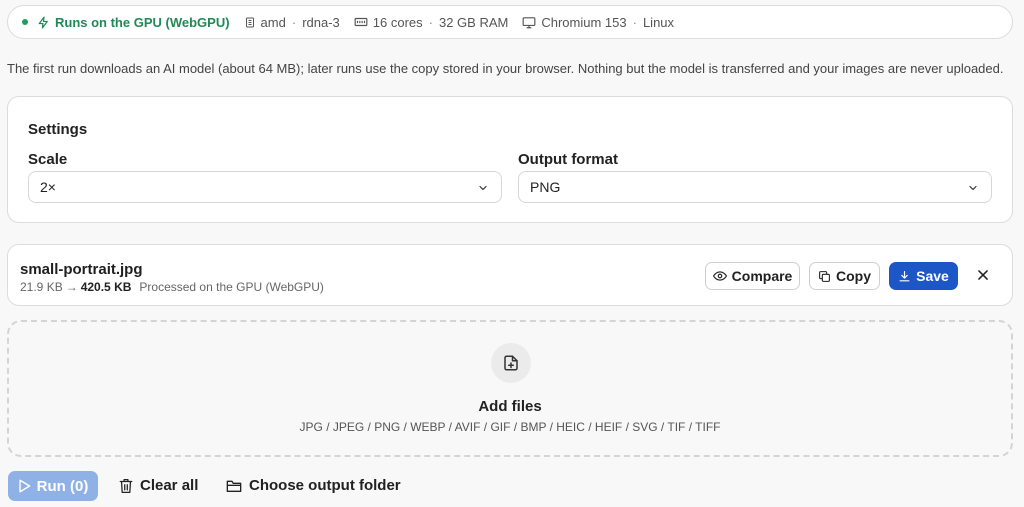 The height and width of the screenshot is (507, 1024). Describe the element at coordinates (397, 22) in the screenshot. I see `status-cores: 16 cores` at that location.